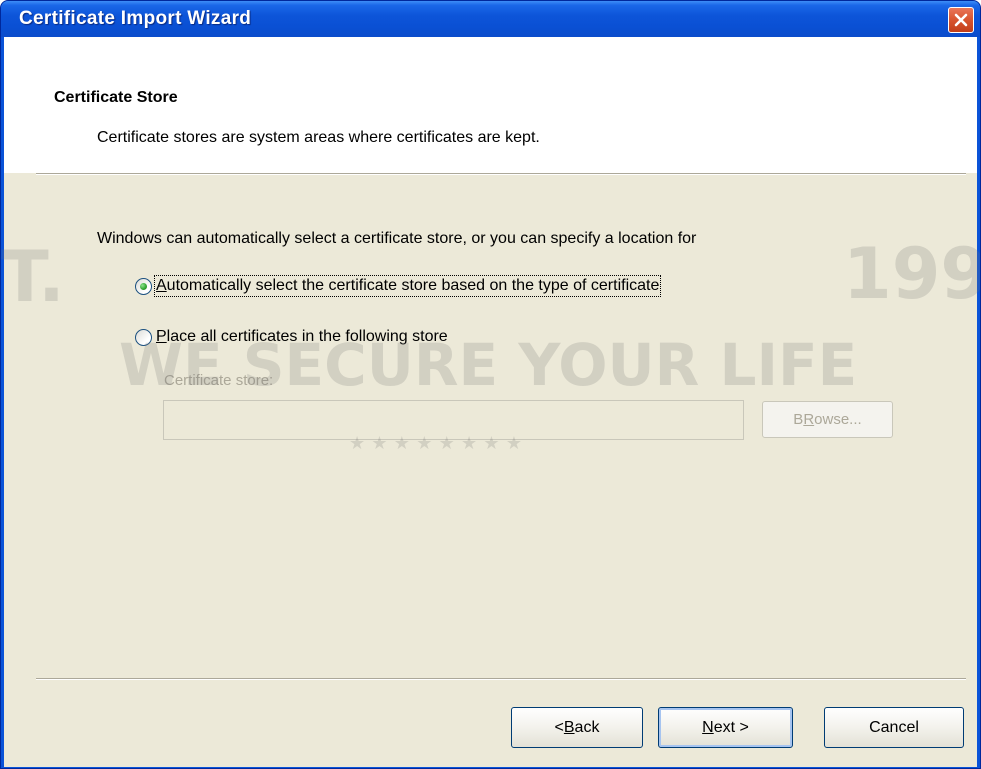  What do you see at coordinates (894, 727) in the screenshot?
I see `cancel-button: Cancel` at bounding box center [894, 727].